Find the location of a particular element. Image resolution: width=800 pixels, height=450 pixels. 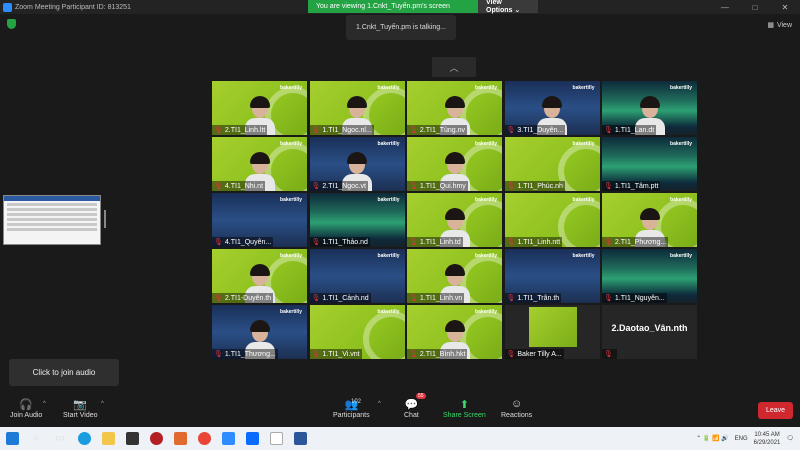

zoom-taskbar-icon is located at coordinates (228, 438).